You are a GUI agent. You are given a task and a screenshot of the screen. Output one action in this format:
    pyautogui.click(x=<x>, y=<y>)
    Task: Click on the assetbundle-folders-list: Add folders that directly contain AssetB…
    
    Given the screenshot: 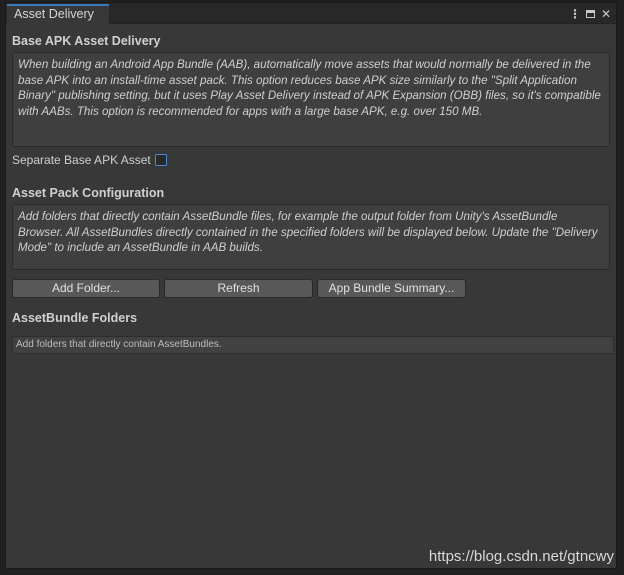 What is the action you would take?
    pyautogui.click(x=313, y=345)
    